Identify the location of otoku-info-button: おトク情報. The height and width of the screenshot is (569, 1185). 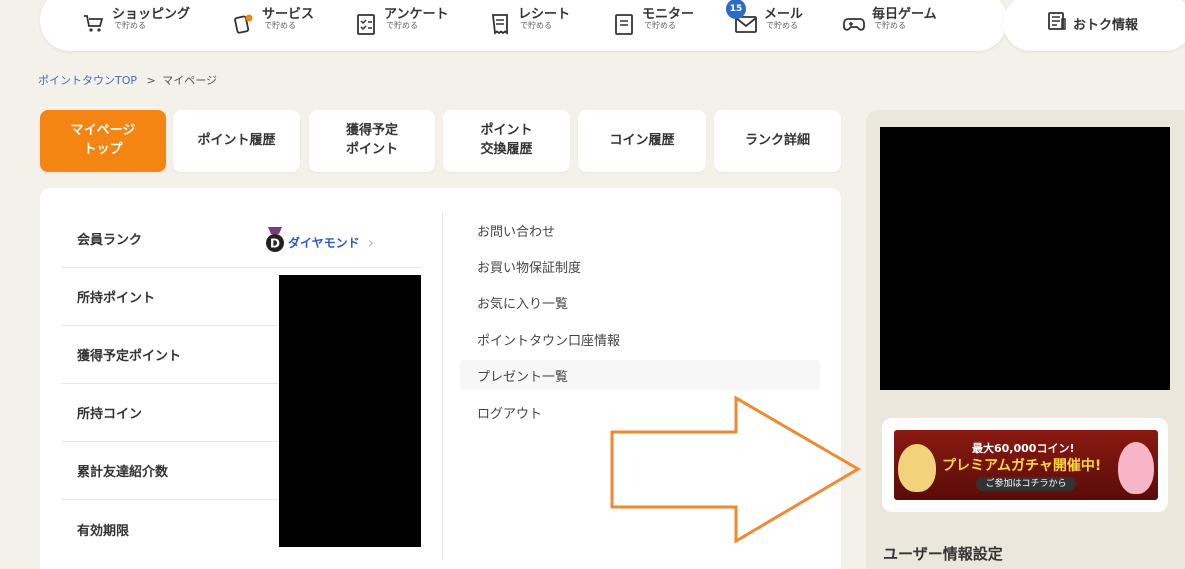
(1094, 25).